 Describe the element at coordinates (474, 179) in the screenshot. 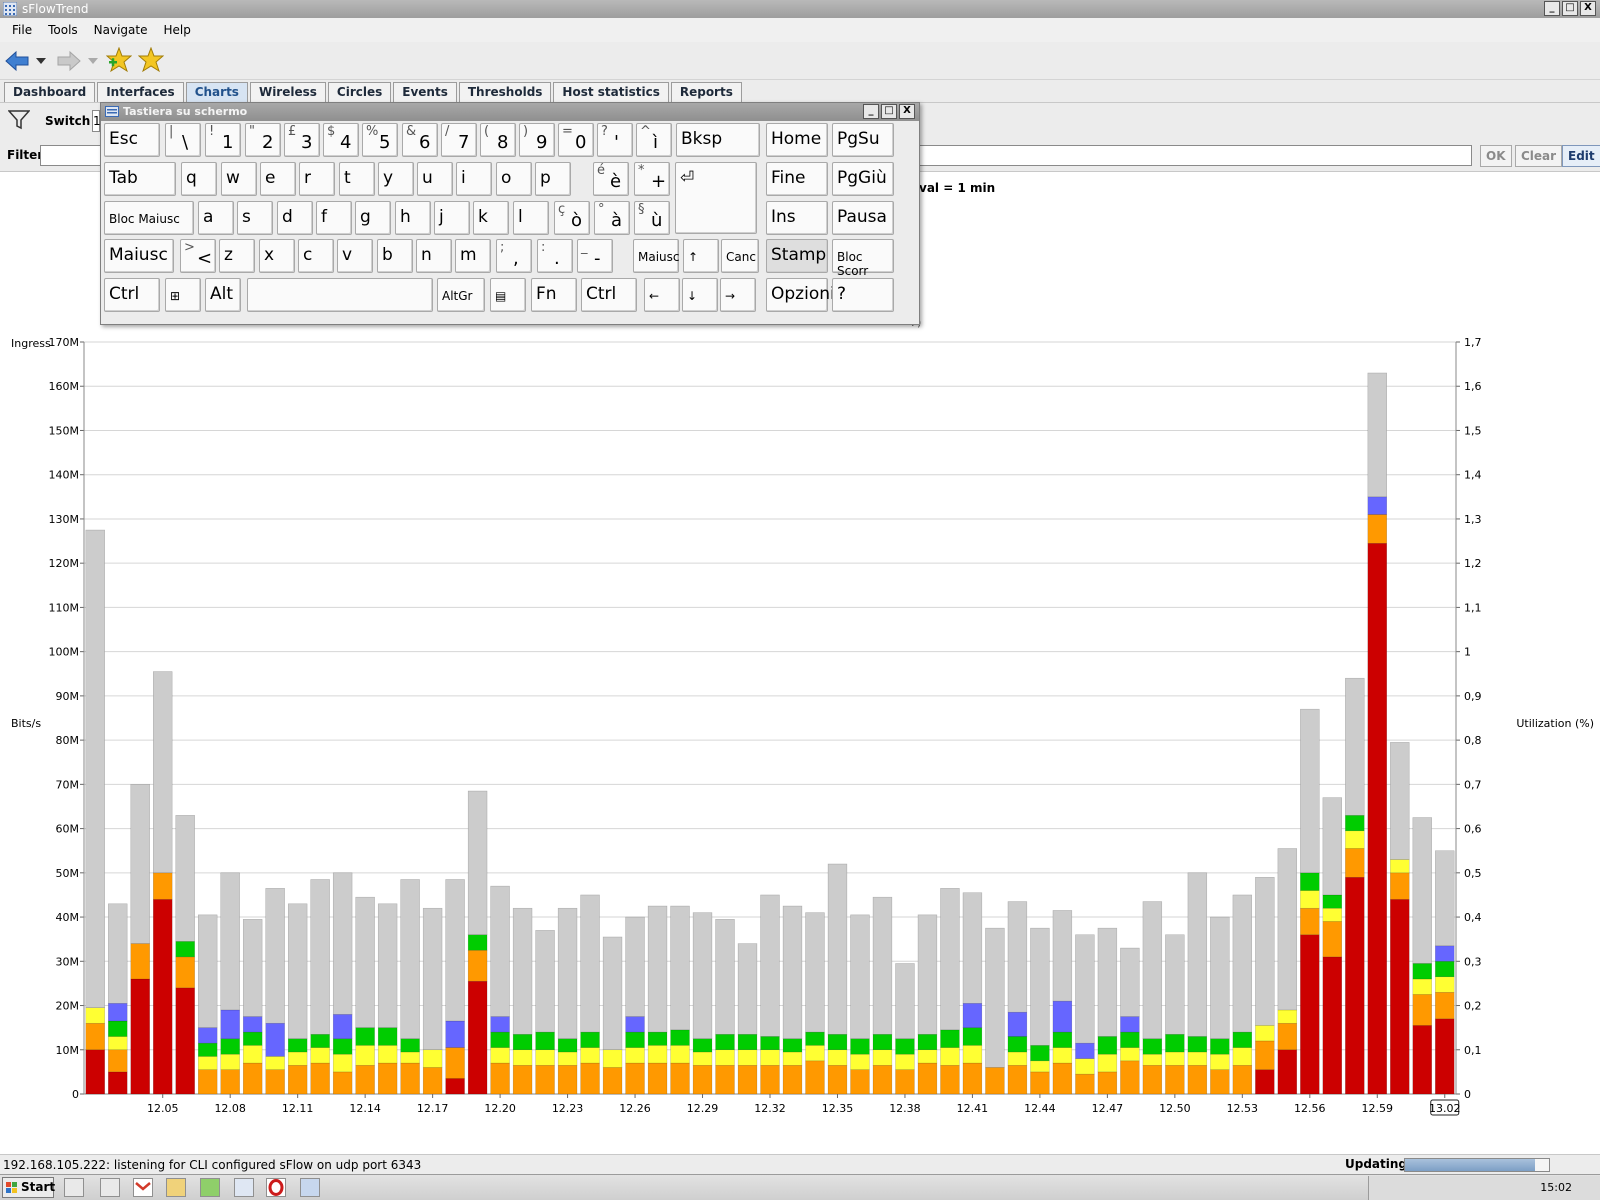

I see `osk-key-i: i` at that location.